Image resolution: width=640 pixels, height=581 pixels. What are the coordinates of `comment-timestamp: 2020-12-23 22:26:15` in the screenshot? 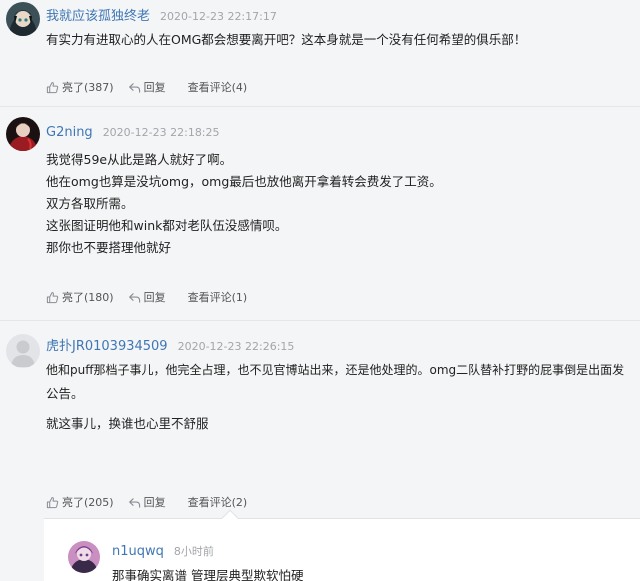 It's located at (236, 346).